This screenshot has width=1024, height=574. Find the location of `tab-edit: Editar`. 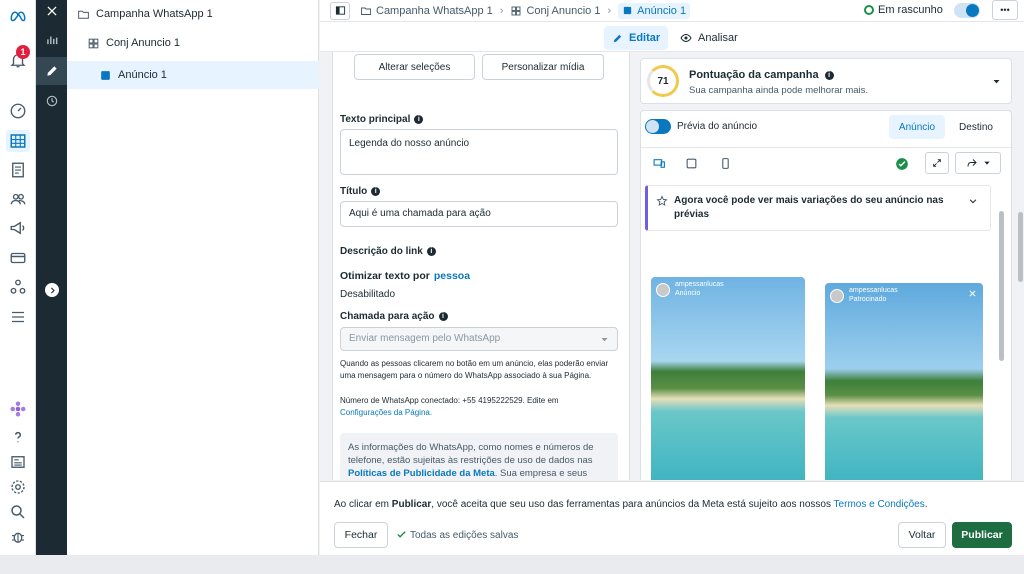

tab-edit: Editar is located at coordinates (636, 38).